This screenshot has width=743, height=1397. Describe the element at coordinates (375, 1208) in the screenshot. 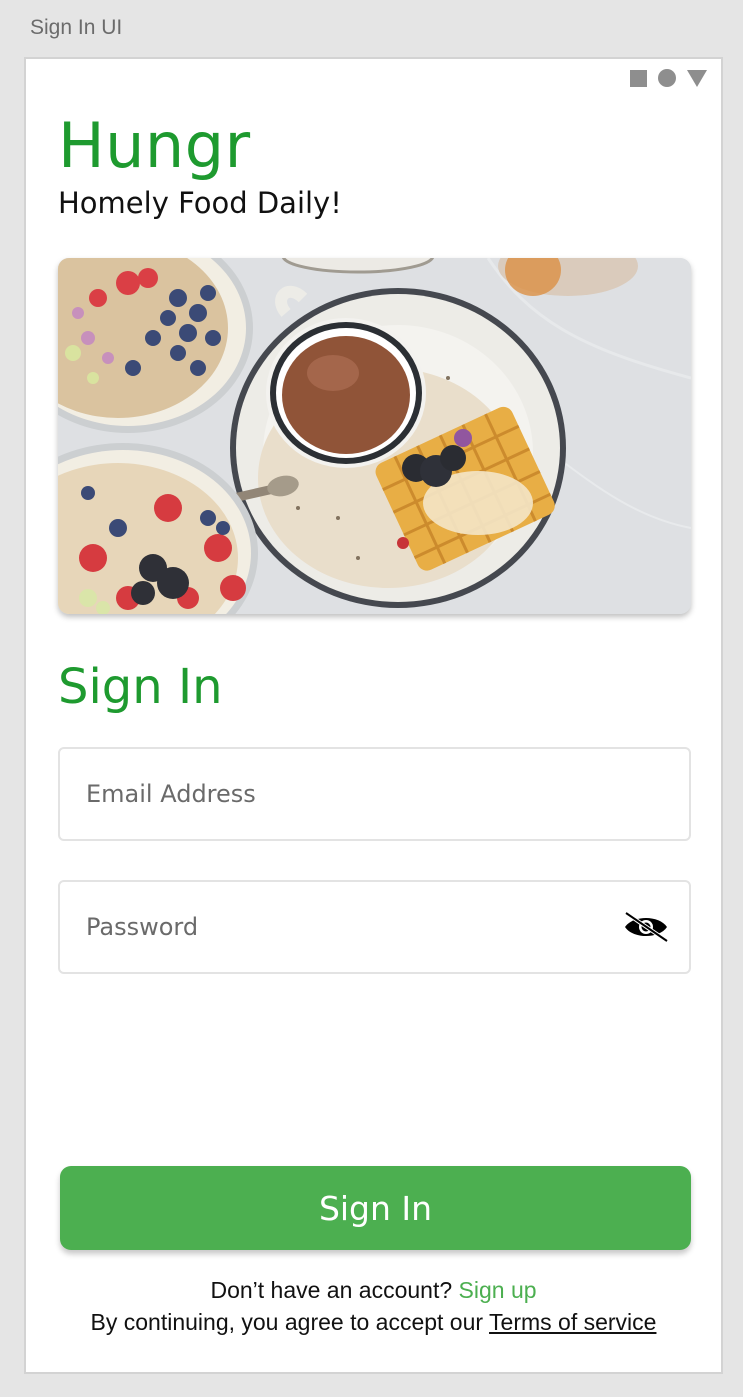

I see `sign-in-button: Sign In` at that location.